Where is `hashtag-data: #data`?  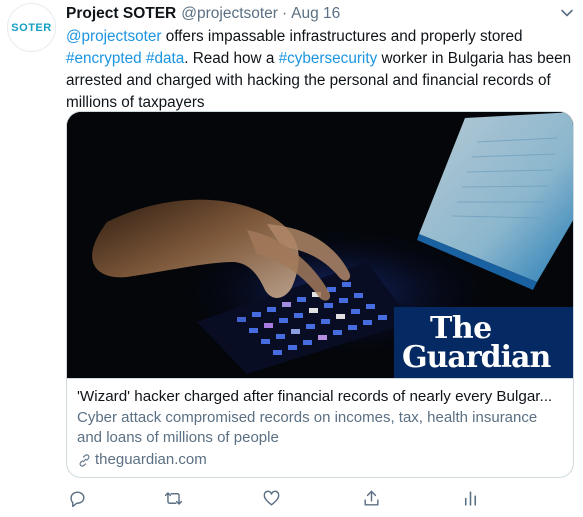
hashtag-data: #data is located at coordinates (165, 58).